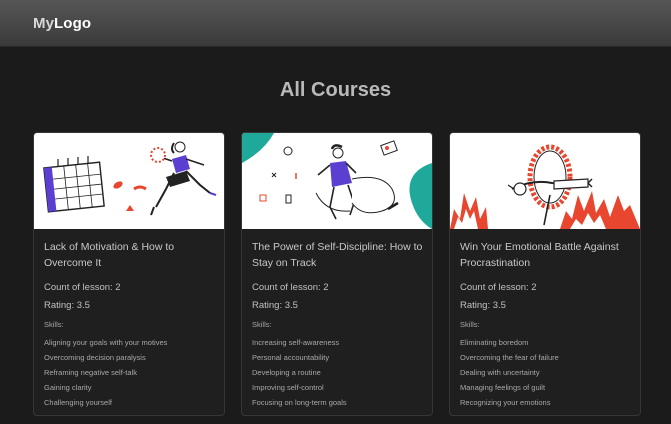 The image size is (671, 424). I want to click on course-title: Lack of Motivation & How to Overcome It, so click(133, 255).